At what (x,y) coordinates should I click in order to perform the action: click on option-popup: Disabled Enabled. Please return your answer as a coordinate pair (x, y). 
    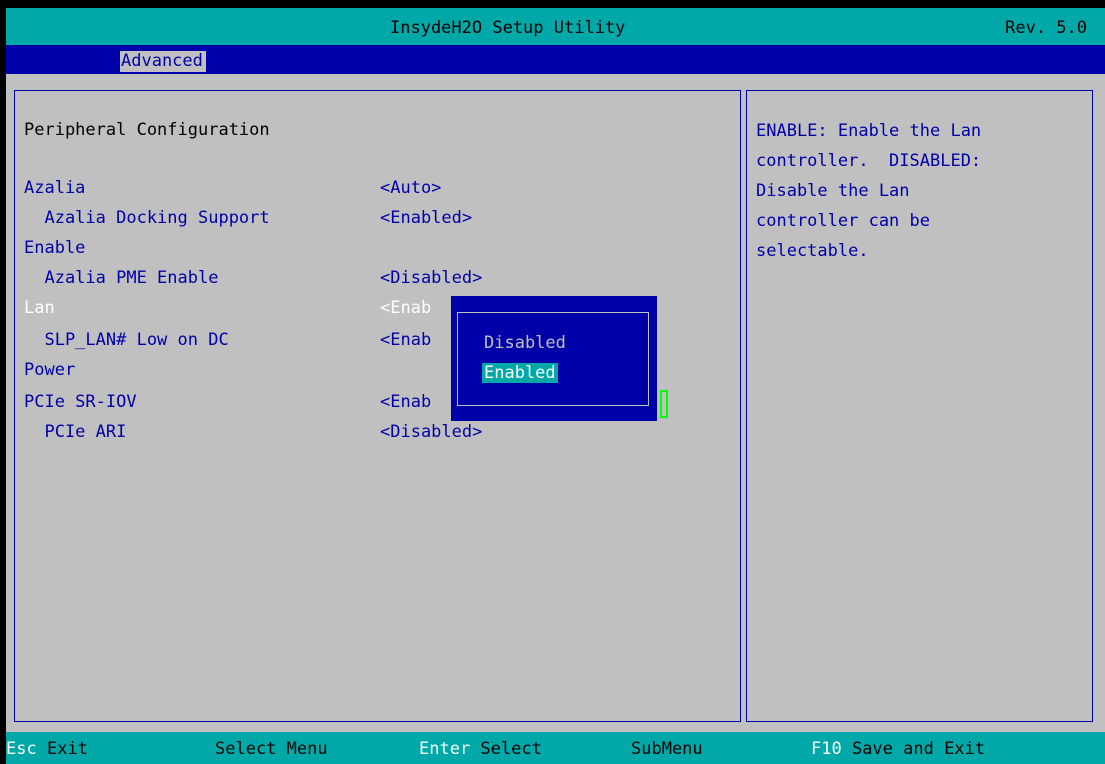
    Looking at the image, I should click on (554, 358).